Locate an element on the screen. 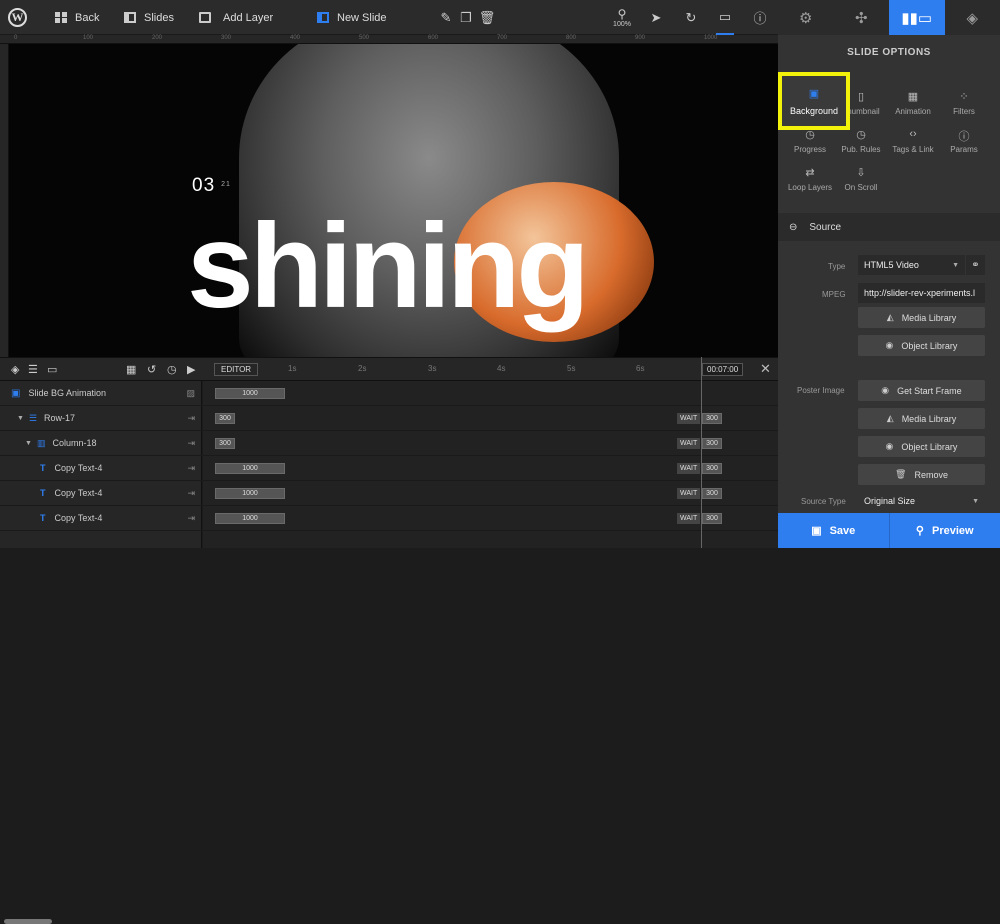  type-select: HTML5 Video ▼ is located at coordinates (911, 265).